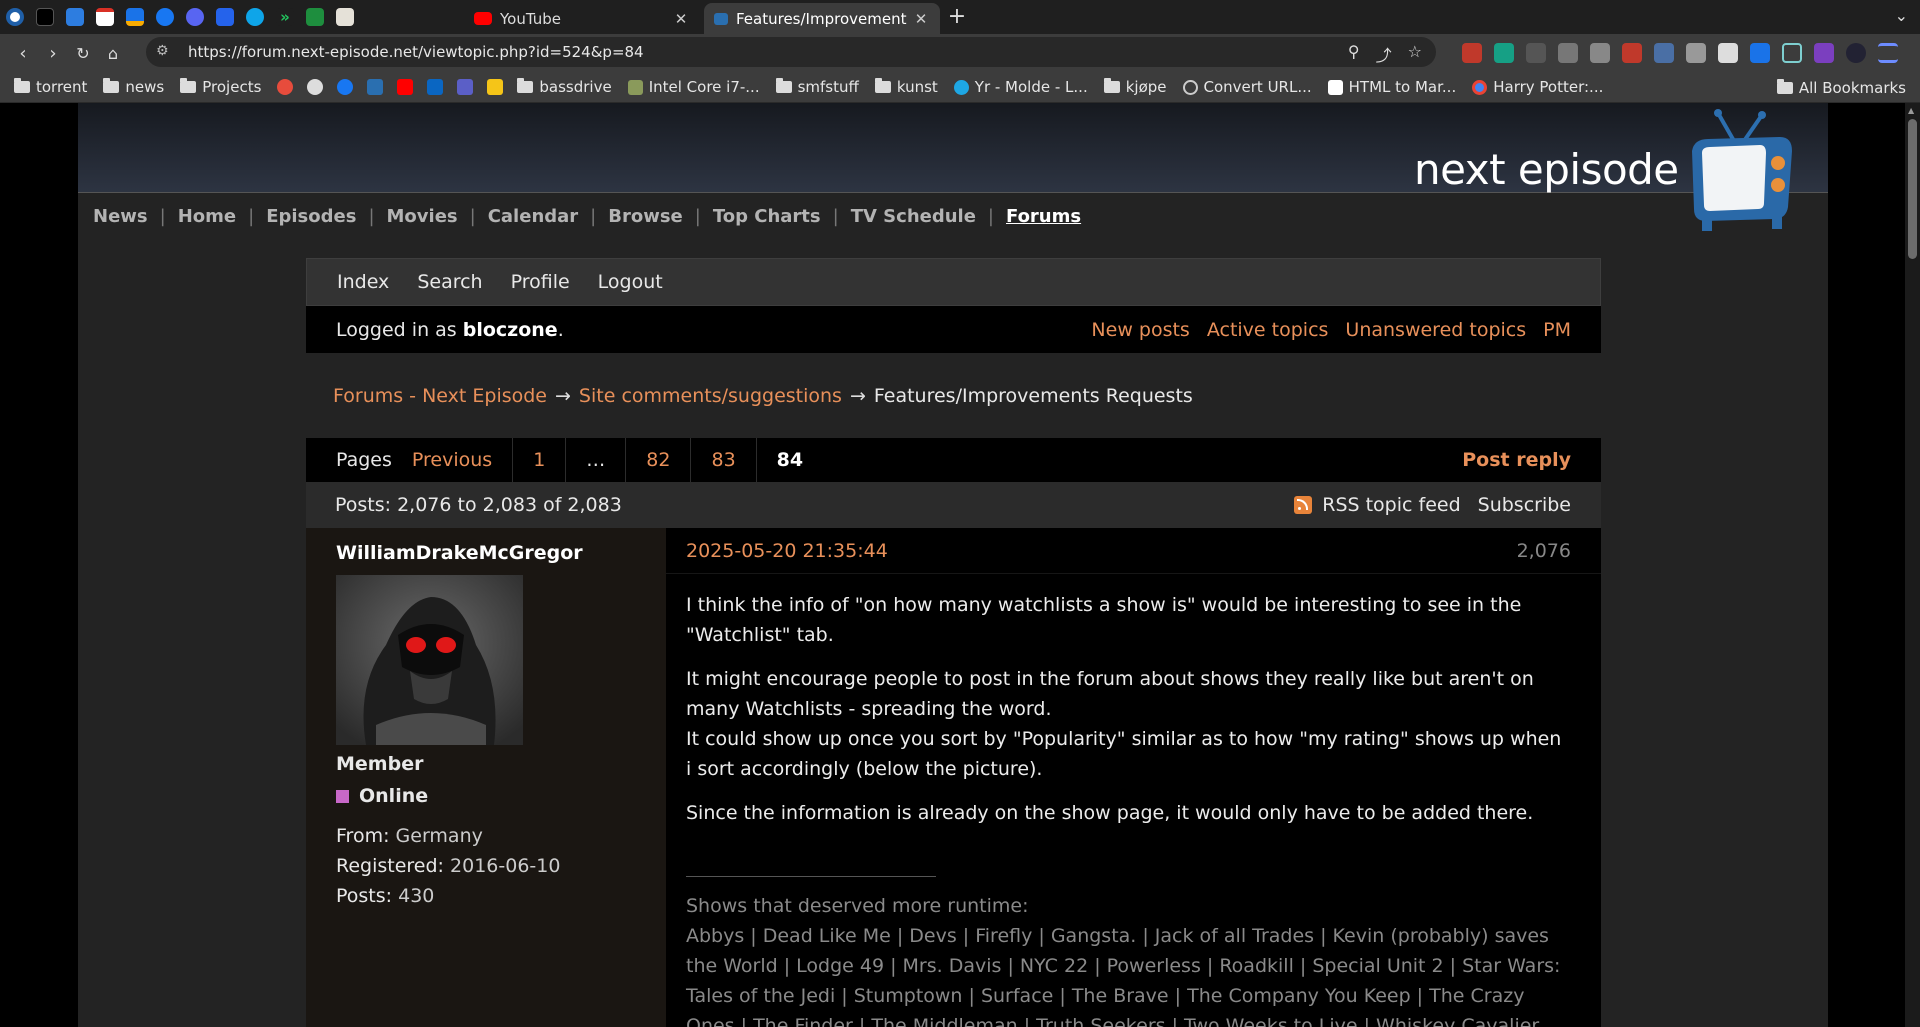  Describe the element at coordinates (495, 87) in the screenshot. I see `imdb-icon` at that location.